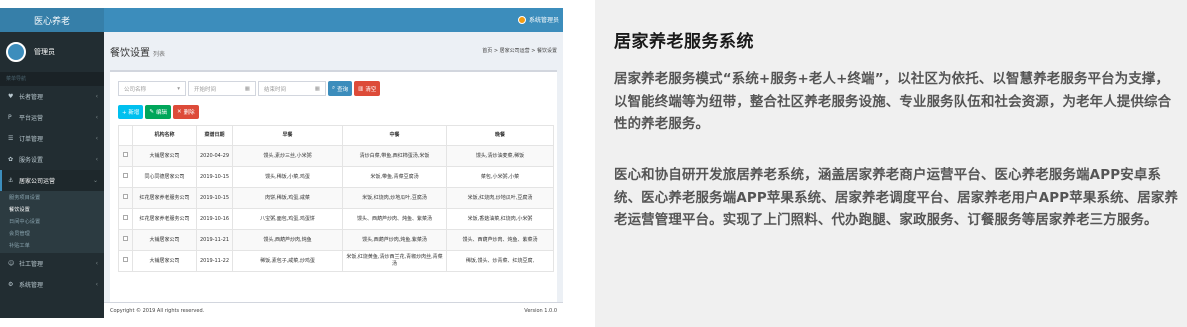  What do you see at coordinates (500, 135) in the screenshot?
I see `column-header: 晚餐` at bounding box center [500, 135].